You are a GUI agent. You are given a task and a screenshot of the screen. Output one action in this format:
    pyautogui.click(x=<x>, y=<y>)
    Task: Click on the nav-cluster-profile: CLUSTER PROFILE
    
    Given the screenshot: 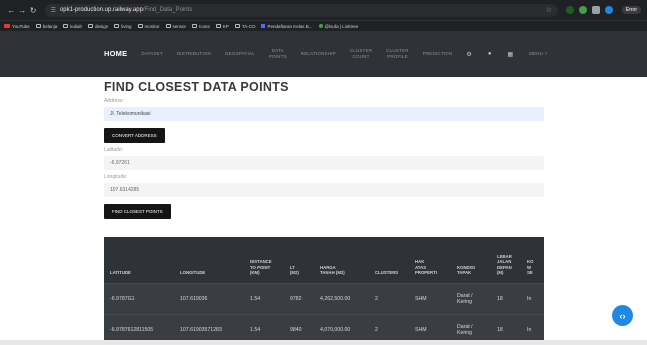 What is the action you would take?
    pyautogui.click(x=397, y=54)
    